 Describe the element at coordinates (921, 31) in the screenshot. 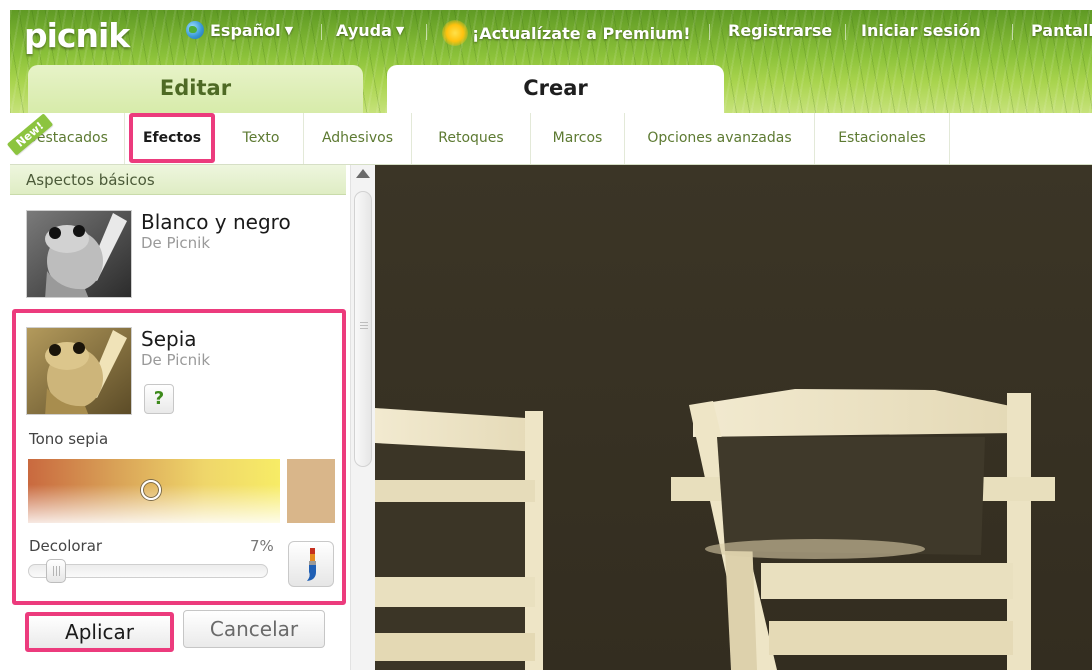

I see `login-link: Iniciar sesión` at that location.